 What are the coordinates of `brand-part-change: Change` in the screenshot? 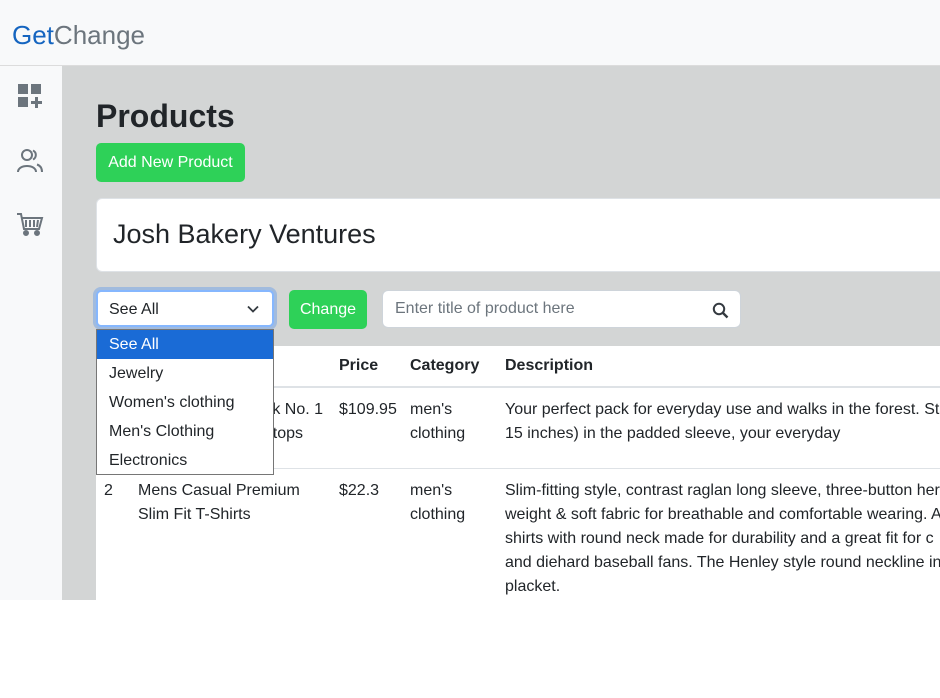 It's located at (99, 35).